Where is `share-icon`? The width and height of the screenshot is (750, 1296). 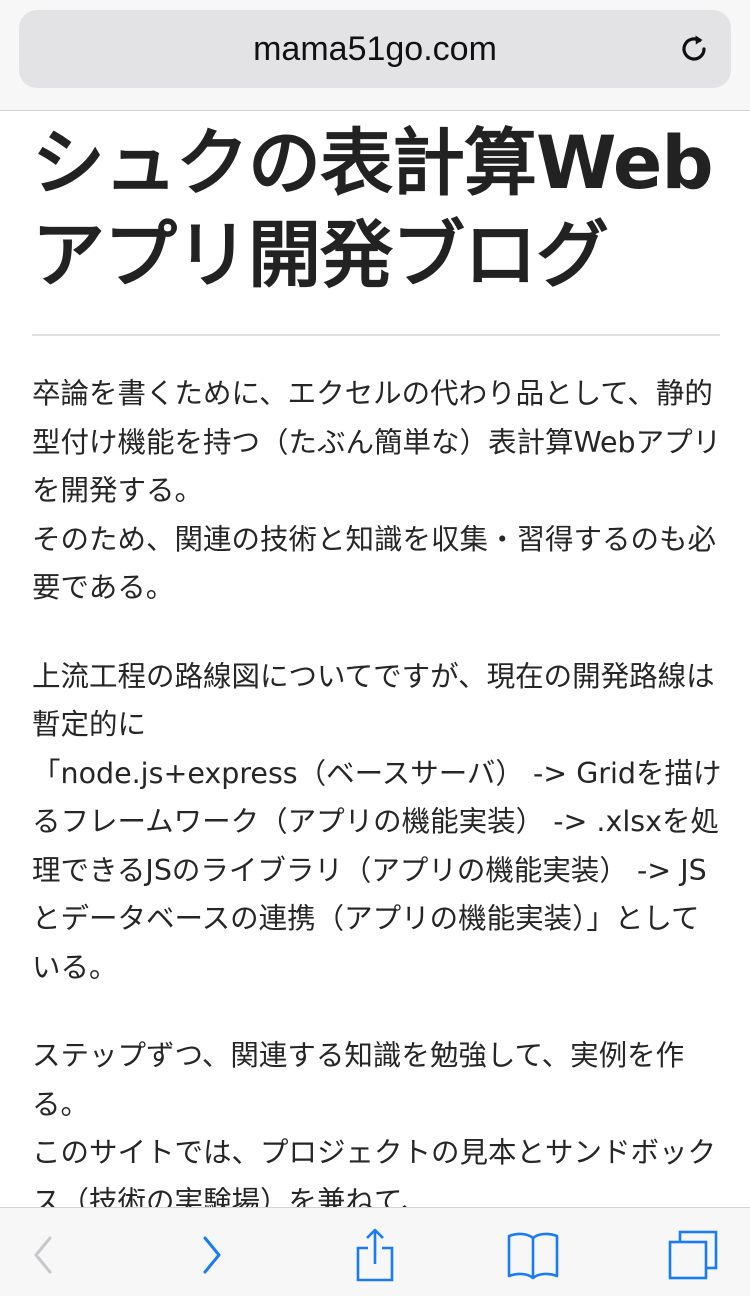
share-icon is located at coordinates (375, 1255).